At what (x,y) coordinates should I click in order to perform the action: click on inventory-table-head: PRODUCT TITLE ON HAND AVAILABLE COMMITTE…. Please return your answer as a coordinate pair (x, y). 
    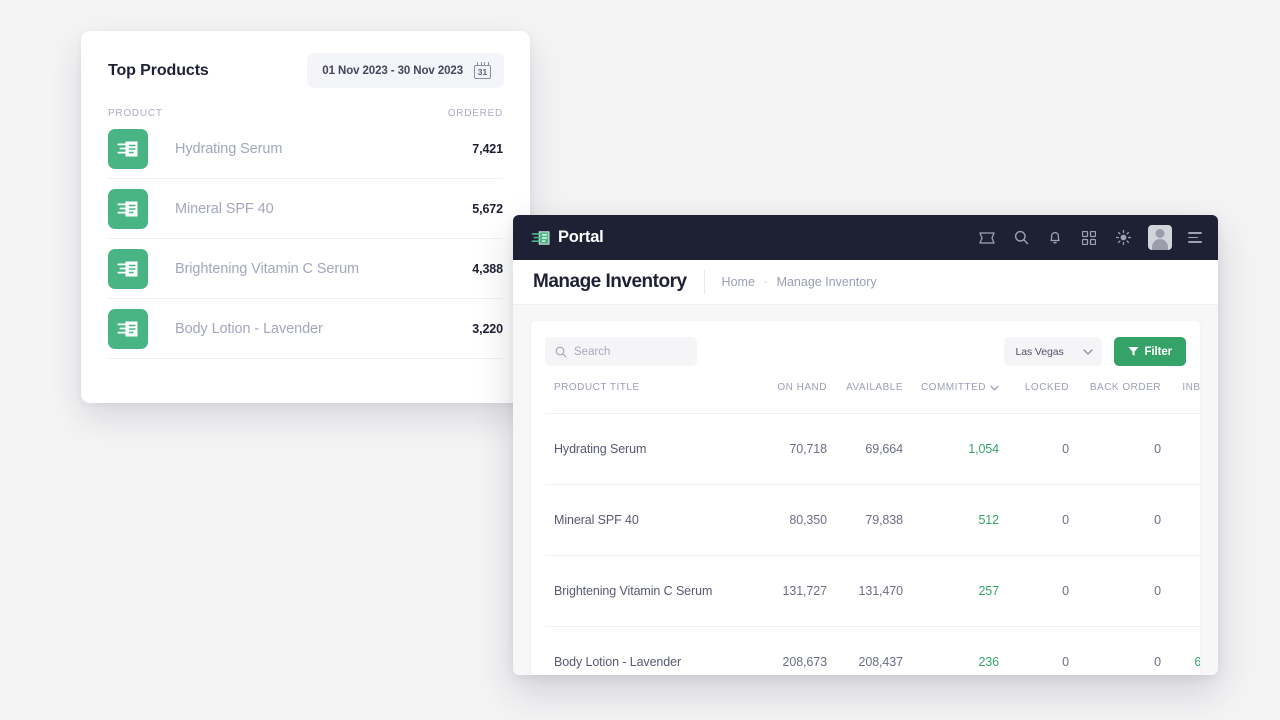
    Looking at the image, I should click on (872, 398).